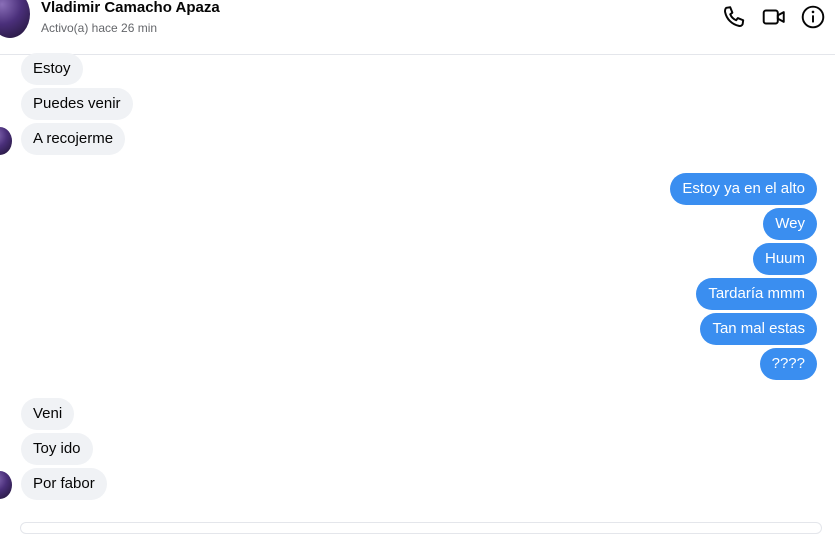  Describe the element at coordinates (774, 17) in the screenshot. I see `video-camera-icon` at that location.